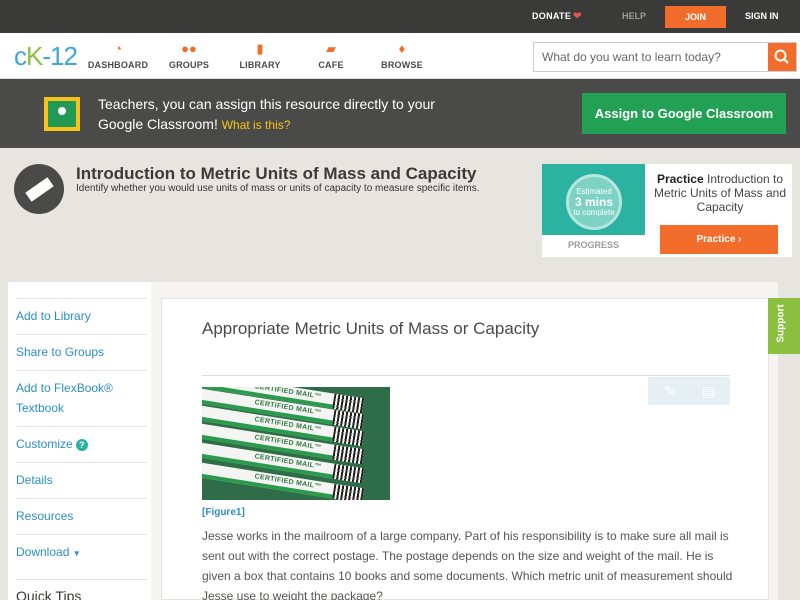 The height and width of the screenshot is (600, 800). I want to click on sidebar-item-details: Details, so click(81, 480).